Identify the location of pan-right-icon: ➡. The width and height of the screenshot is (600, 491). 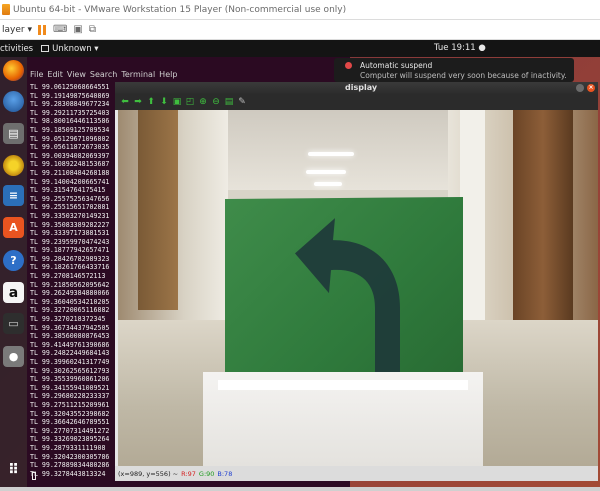
(138, 102).